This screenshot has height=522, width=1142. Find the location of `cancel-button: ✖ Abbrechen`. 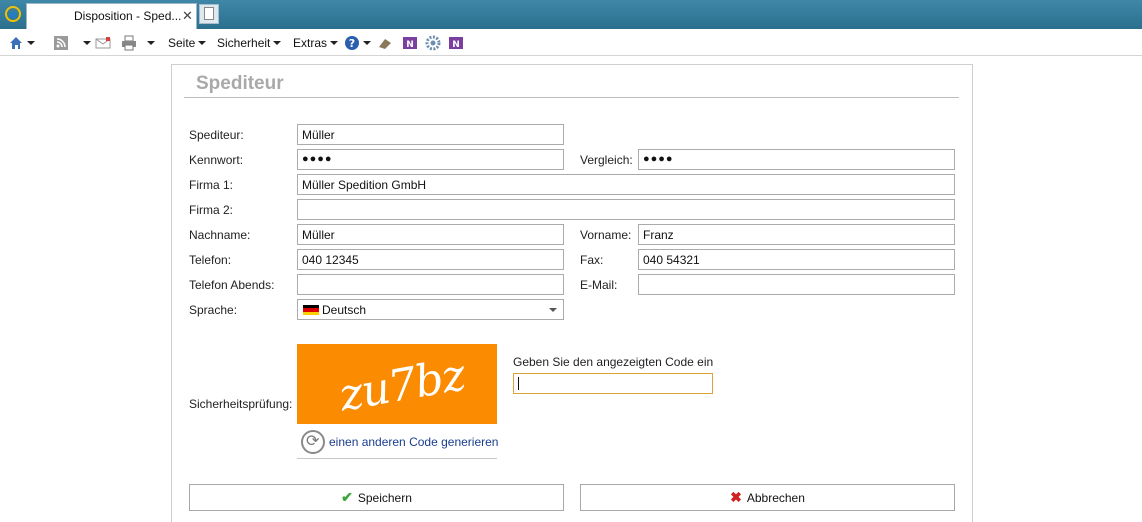

cancel-button: ✖ Abbrechen is located at coordinates (767, 497).